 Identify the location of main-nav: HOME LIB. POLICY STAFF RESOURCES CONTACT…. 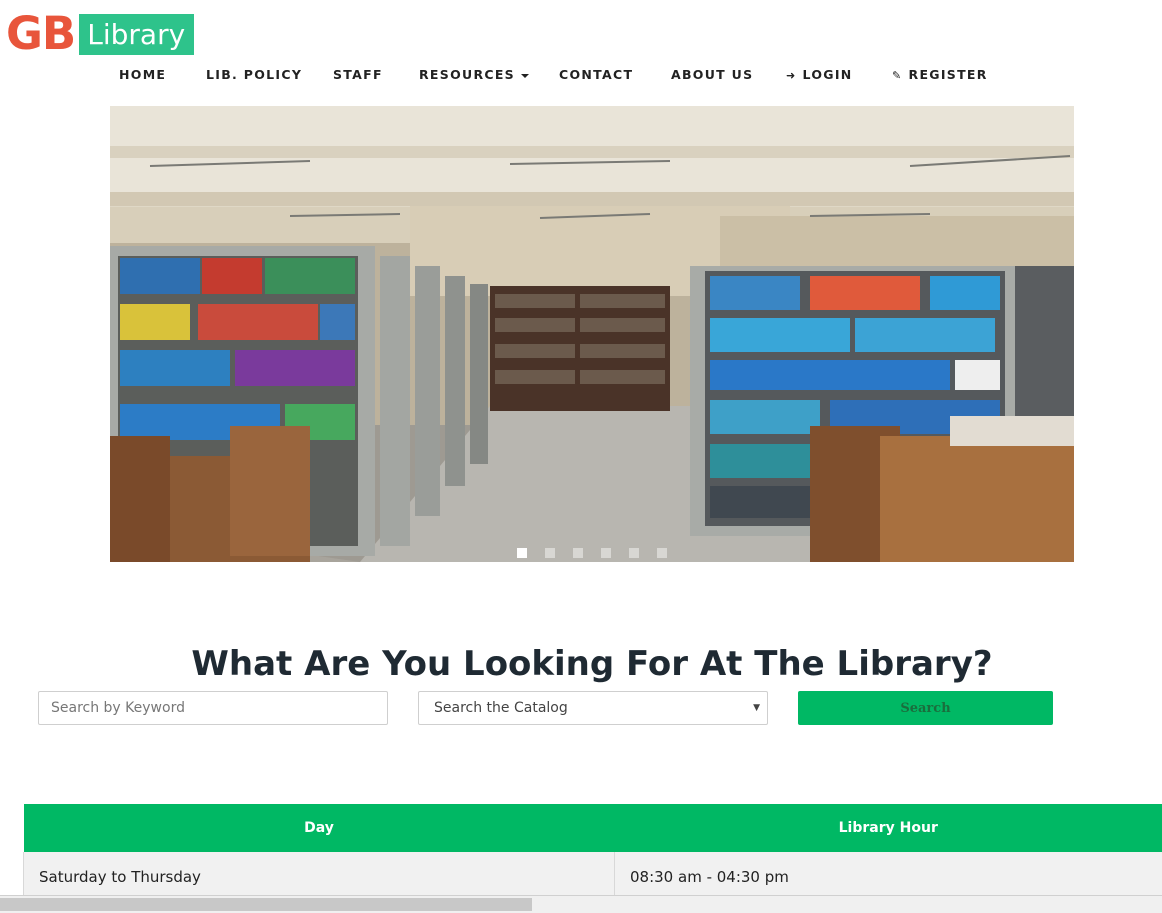
(581, 75).